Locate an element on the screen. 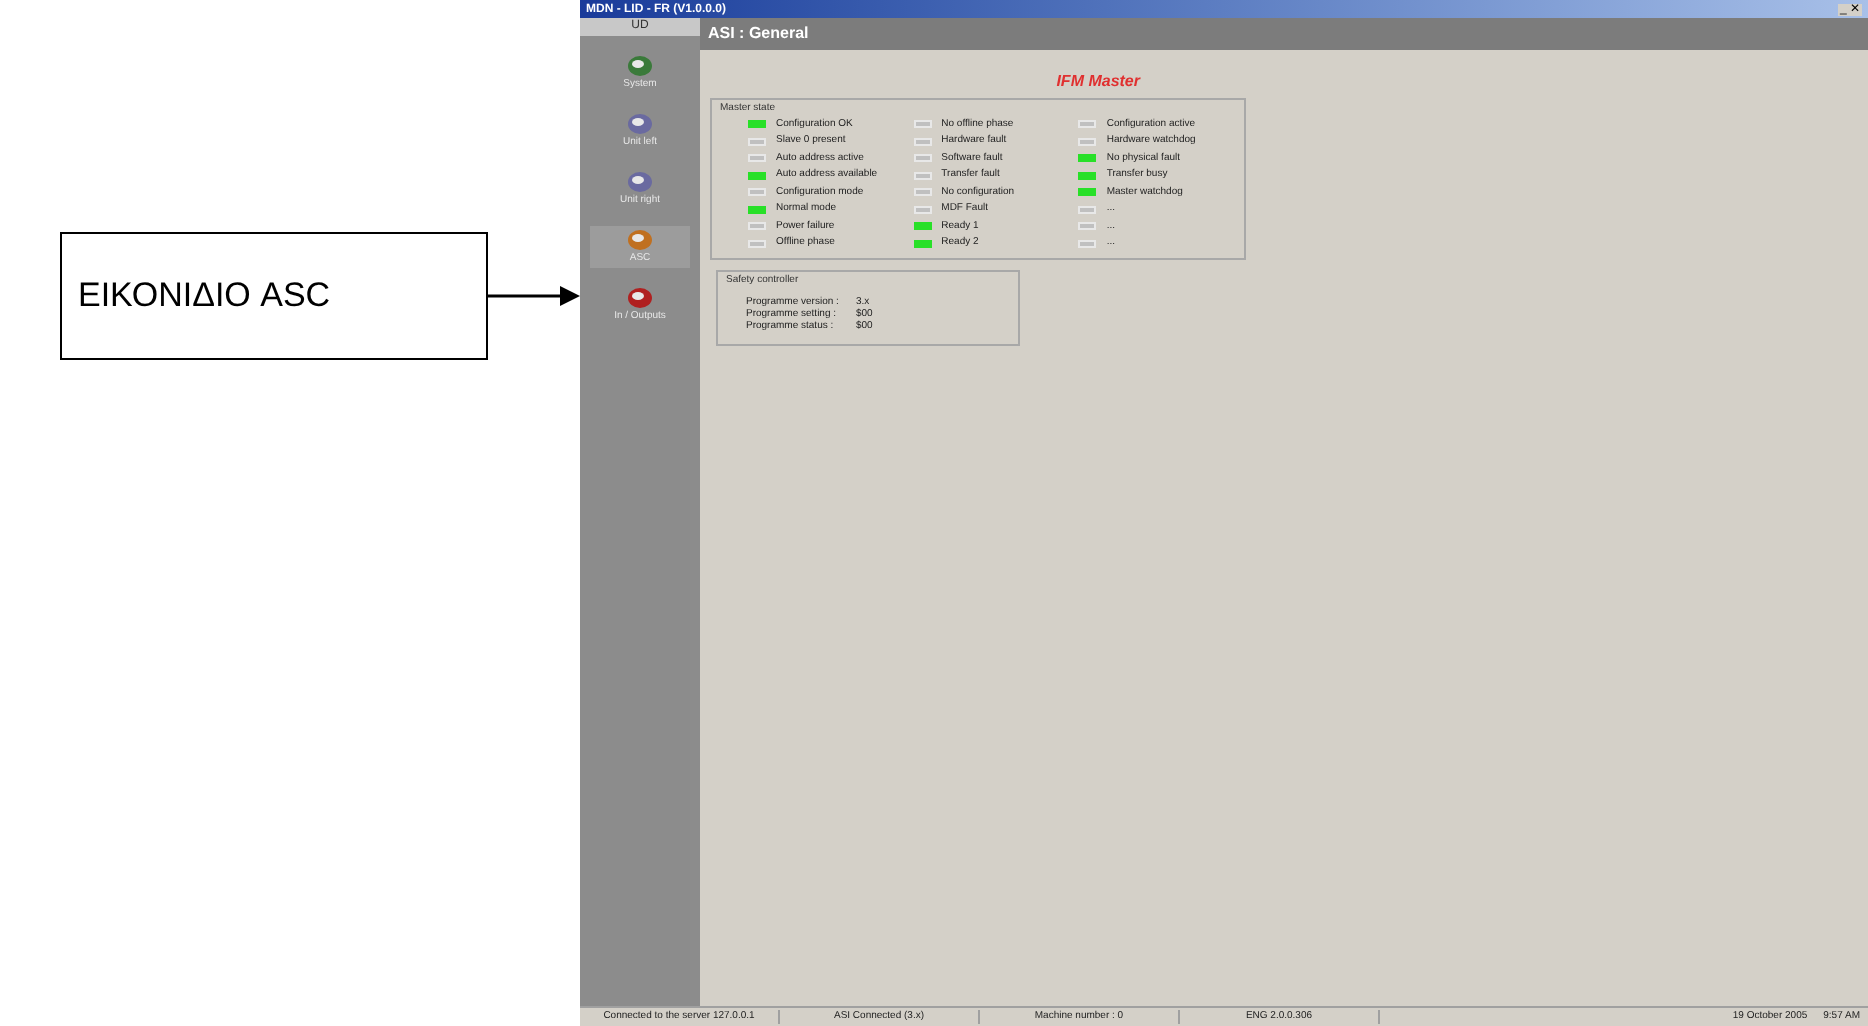  page-header: ASI : General is located at coordinates (1284, 34).